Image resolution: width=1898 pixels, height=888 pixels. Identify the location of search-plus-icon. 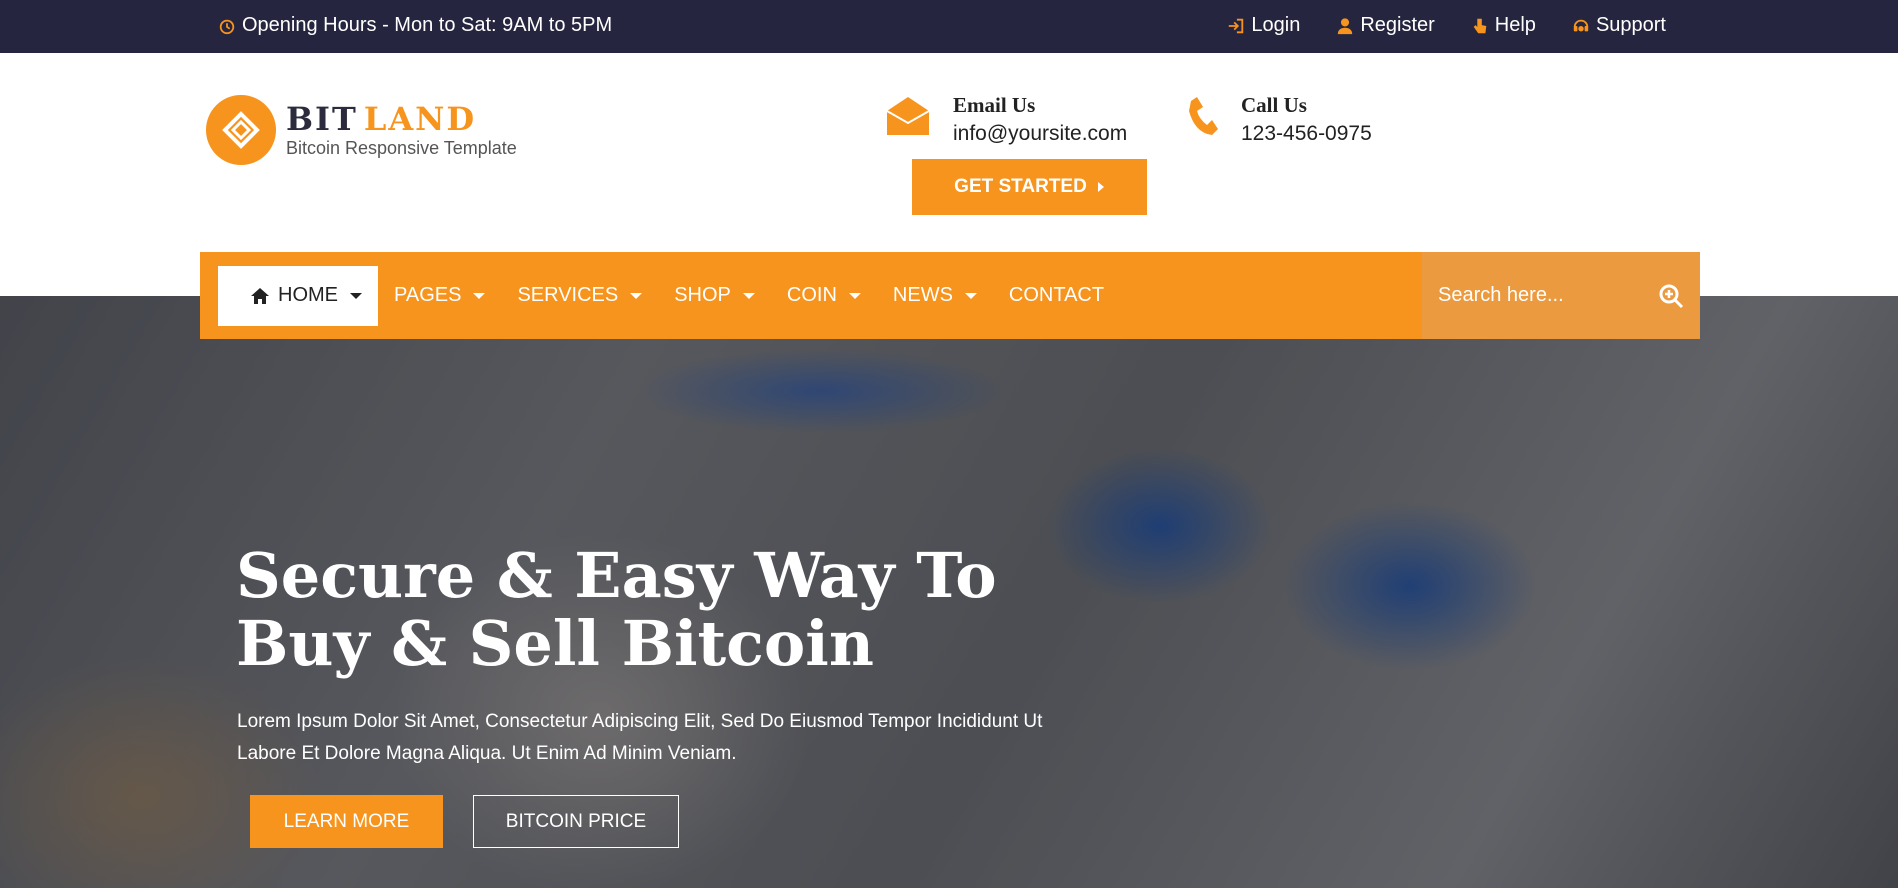
(1671, 296).